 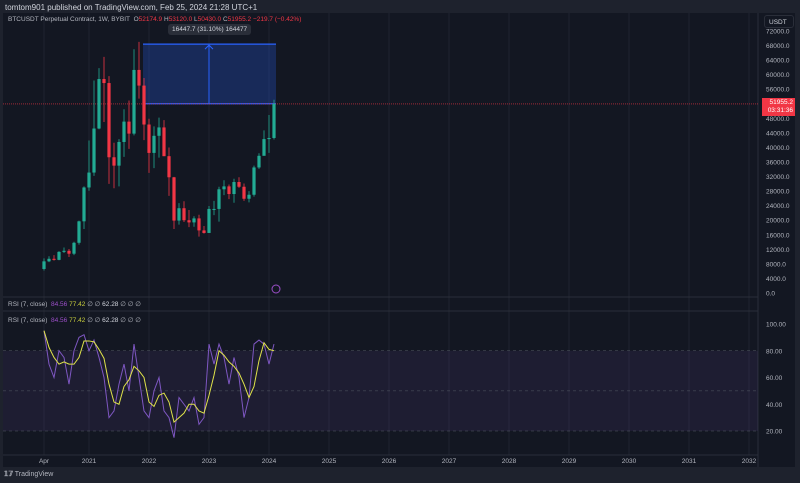 I want to click on tradingview-logo: 𝟙𝟟 TradingView, so click(x=28, y=474).